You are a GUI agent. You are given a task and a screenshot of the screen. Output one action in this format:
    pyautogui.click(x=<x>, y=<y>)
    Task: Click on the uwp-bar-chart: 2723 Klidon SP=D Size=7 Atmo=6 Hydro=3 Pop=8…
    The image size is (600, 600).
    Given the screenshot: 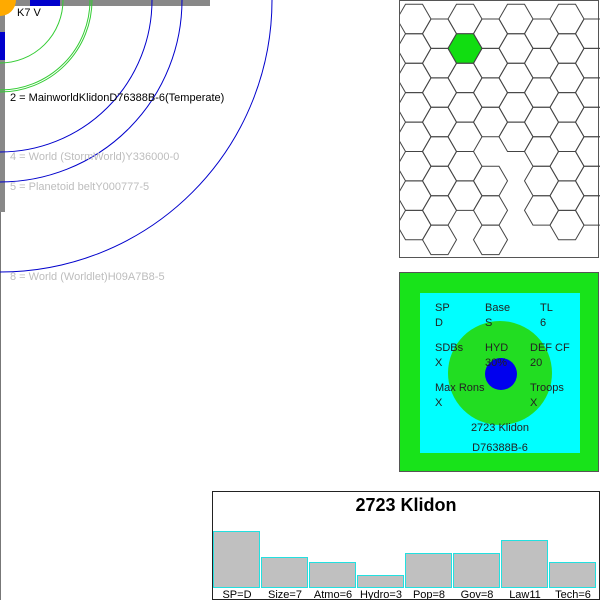 What is the action you would take?
    pyautogui.click(x=406, y=545)
    